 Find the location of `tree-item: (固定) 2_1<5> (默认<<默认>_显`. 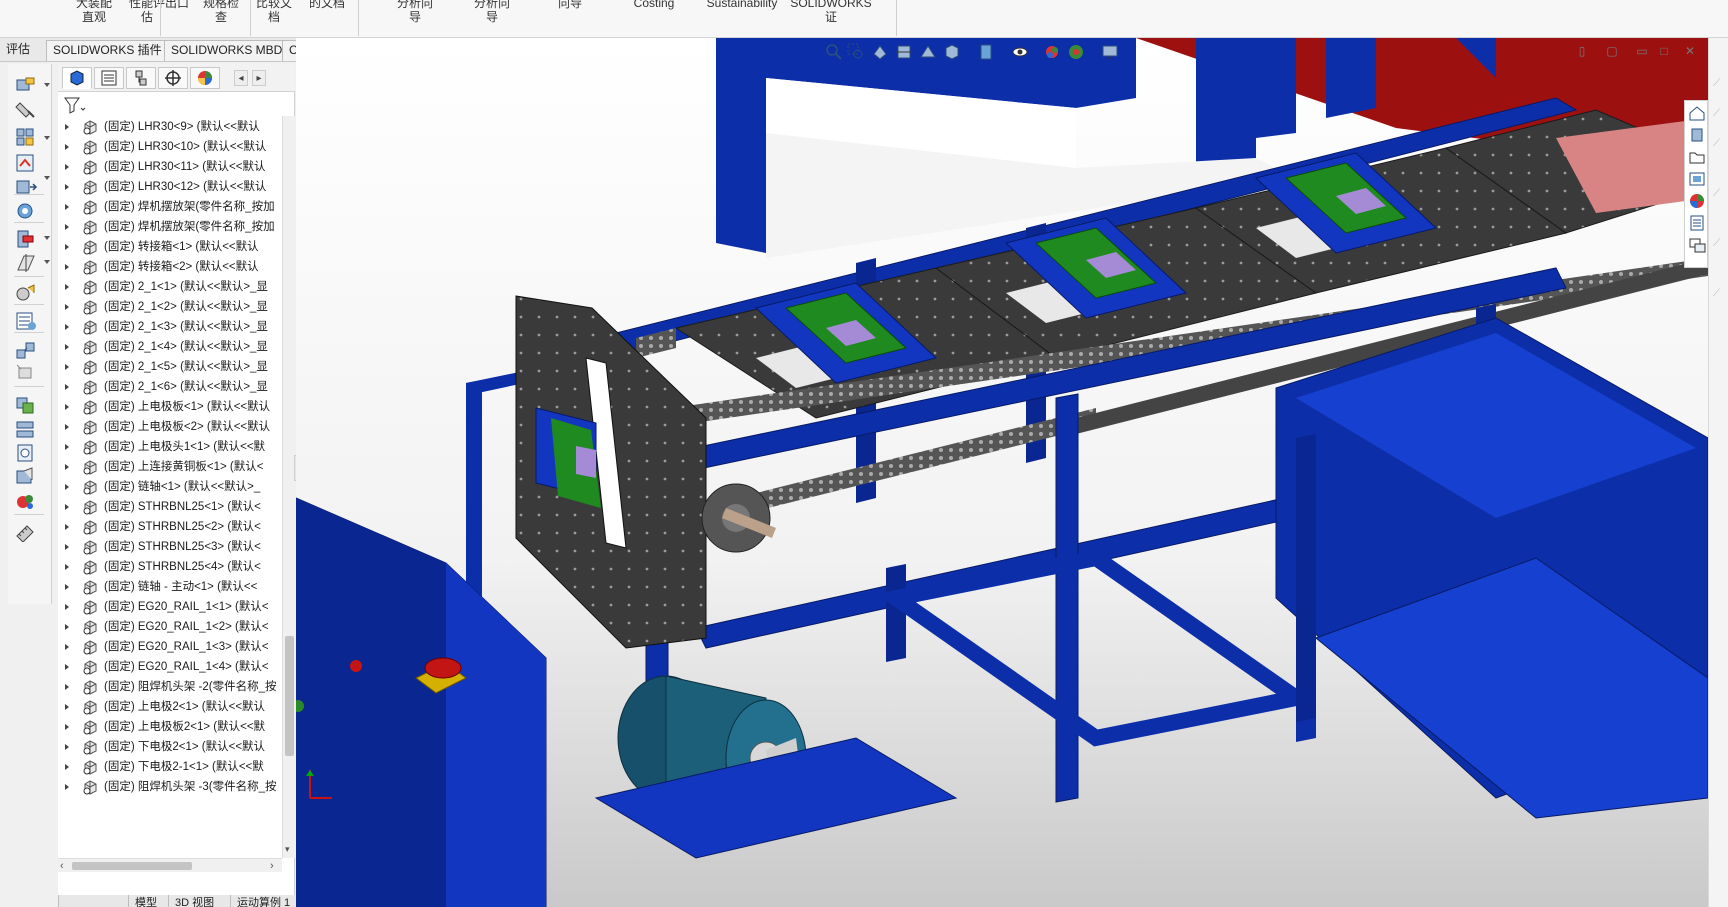

tree-item: (固定) 2_1<5> (默认<<默认>_显 is located at coordinates (170, 367).